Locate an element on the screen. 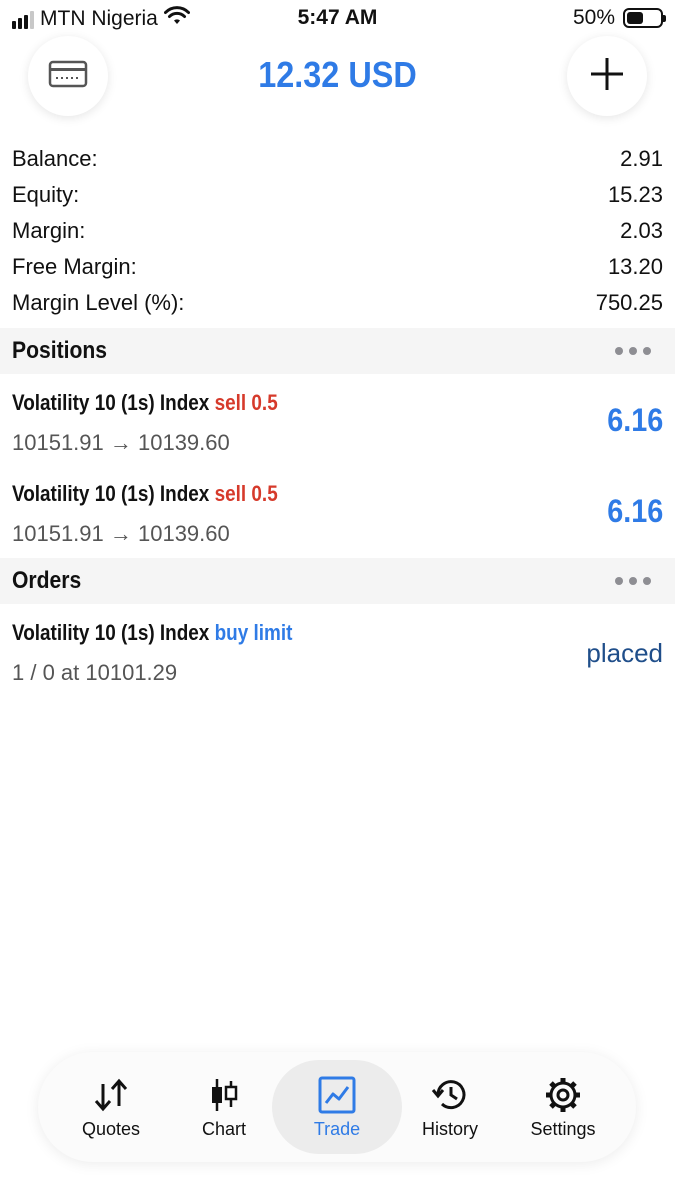 This screenshot has width=675, height=1200. order-symbol: Volatility 10 (1s) Index is located at coordinates (111, 632).